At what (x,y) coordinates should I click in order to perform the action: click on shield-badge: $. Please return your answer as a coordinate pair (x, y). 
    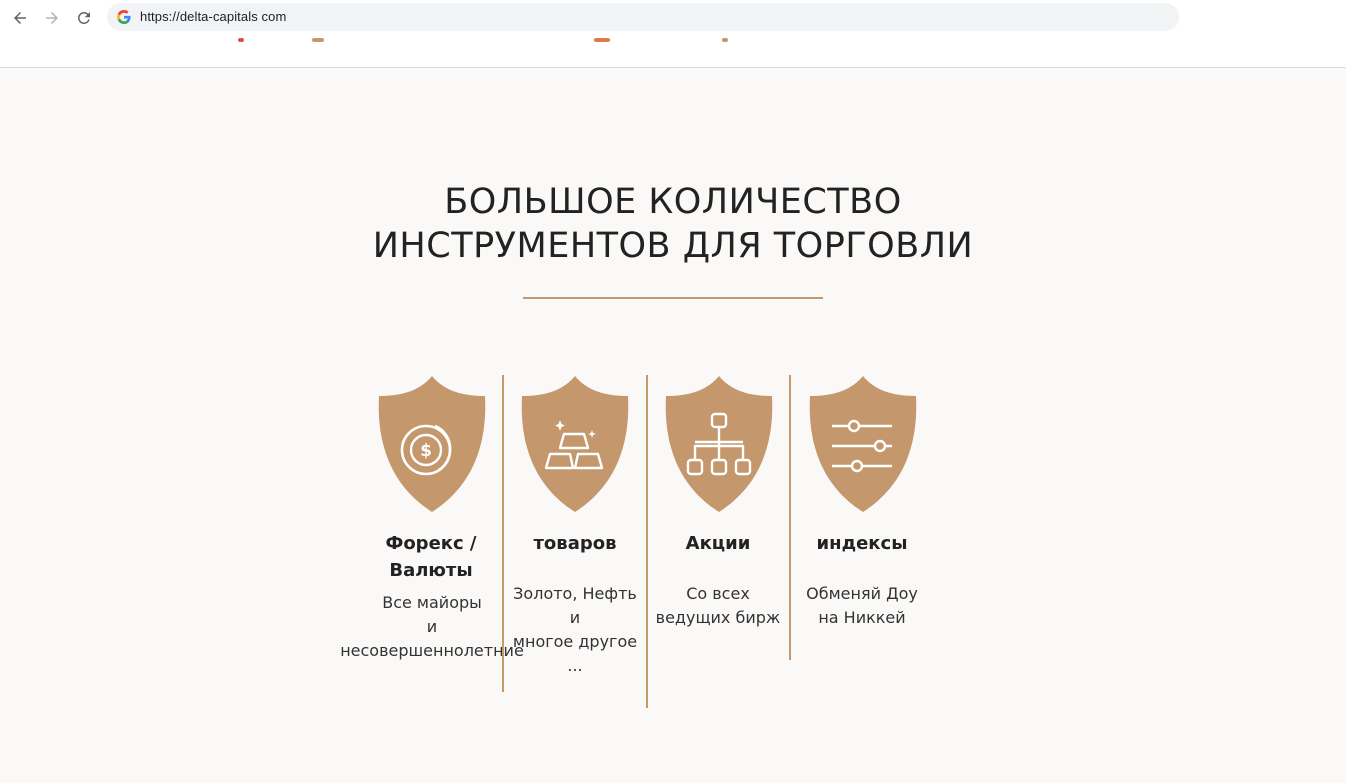
    Looking at the image, I should click on (432, 444).